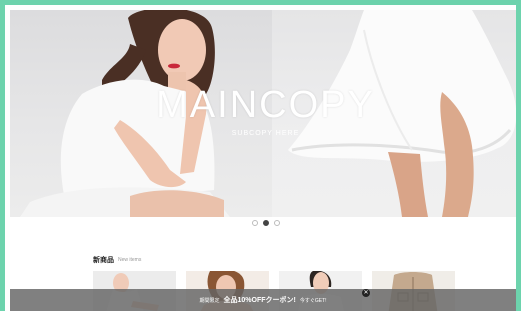 The width and height of the screenshot is (521, 311). What do you see at coordinates (209, 300) in the screenshot?
I see `coupon-prefix: 期間限定` at bounding box center [209, 300].